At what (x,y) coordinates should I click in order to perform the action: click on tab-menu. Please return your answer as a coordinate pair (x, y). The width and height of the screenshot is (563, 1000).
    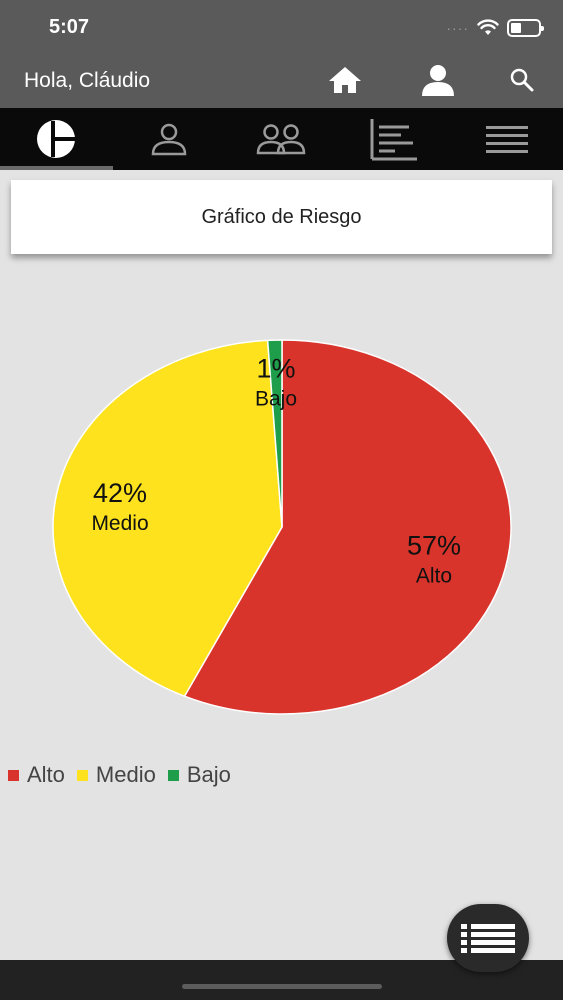
    Looking at the image, I should click on (506, 139).